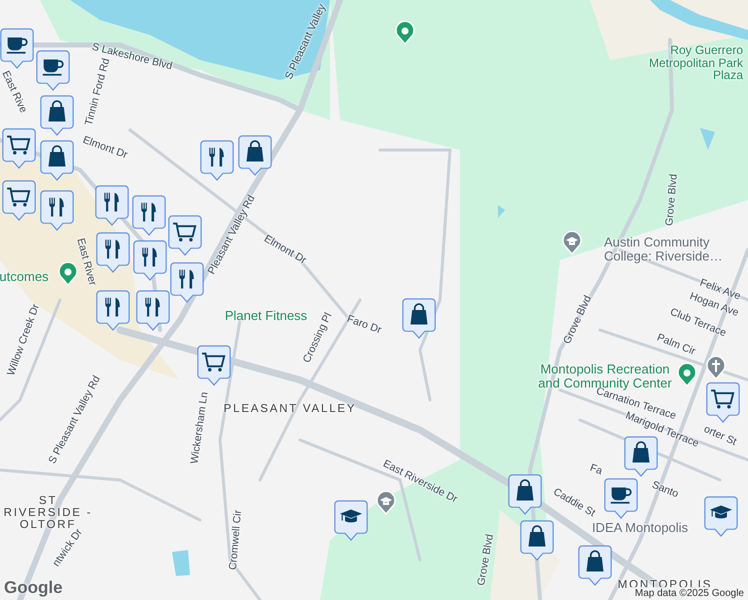 The width and height of the screenshot is (748, 600). I want to click on street-label: East River, so click(86, 262).